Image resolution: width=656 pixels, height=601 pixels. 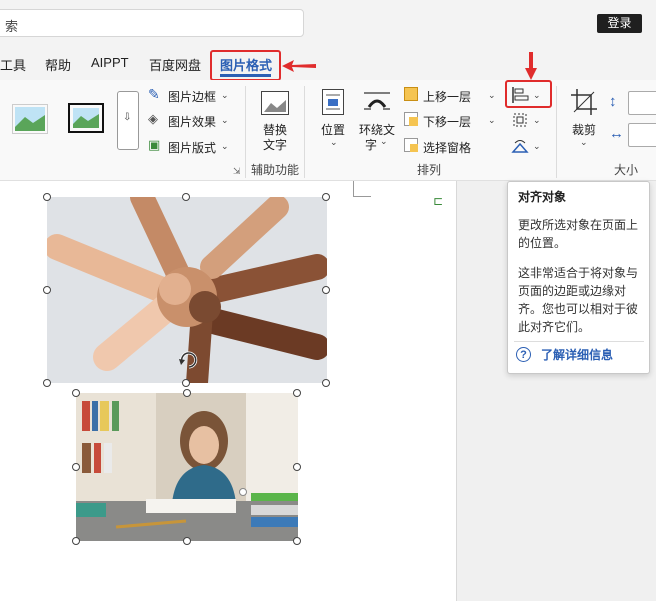 I want to click on search-text: 索, so click(x=12, y=26).